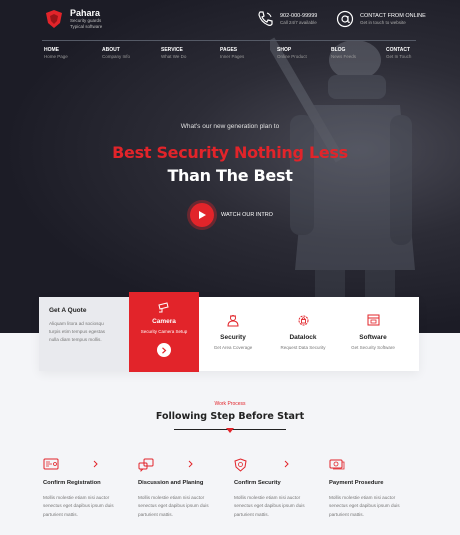  Describe the element at coordinates (86, 26) in the screenshot. I see `brand-tagline-2: Typical software` at that location.